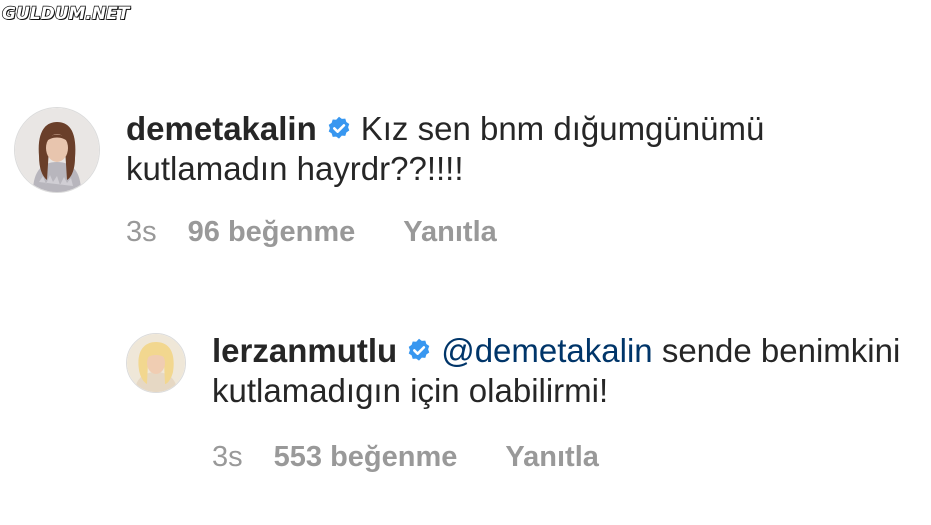 The width and height of the screenshot is (931, 525). I want to click on comment-meta: 3s 96 beğenme Yanıtla, so click(506, 232).